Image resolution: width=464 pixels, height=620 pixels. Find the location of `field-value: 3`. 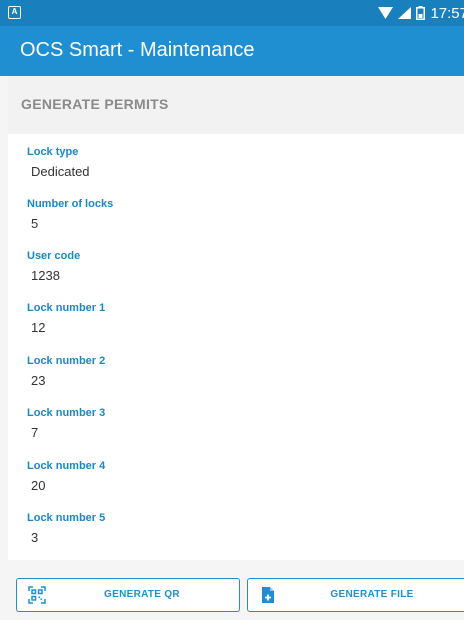

field-value: 3 is located at coordinates (35, 537).